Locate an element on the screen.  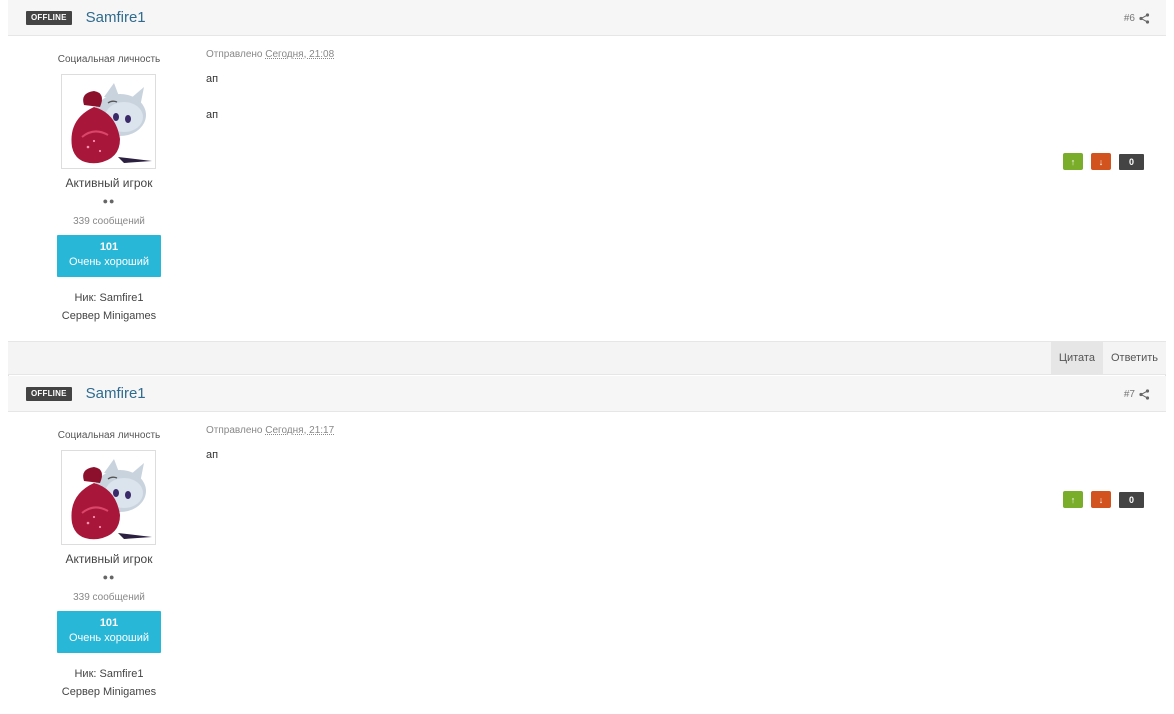
reply-button: Ответить is located at coordinates (1134, 358).